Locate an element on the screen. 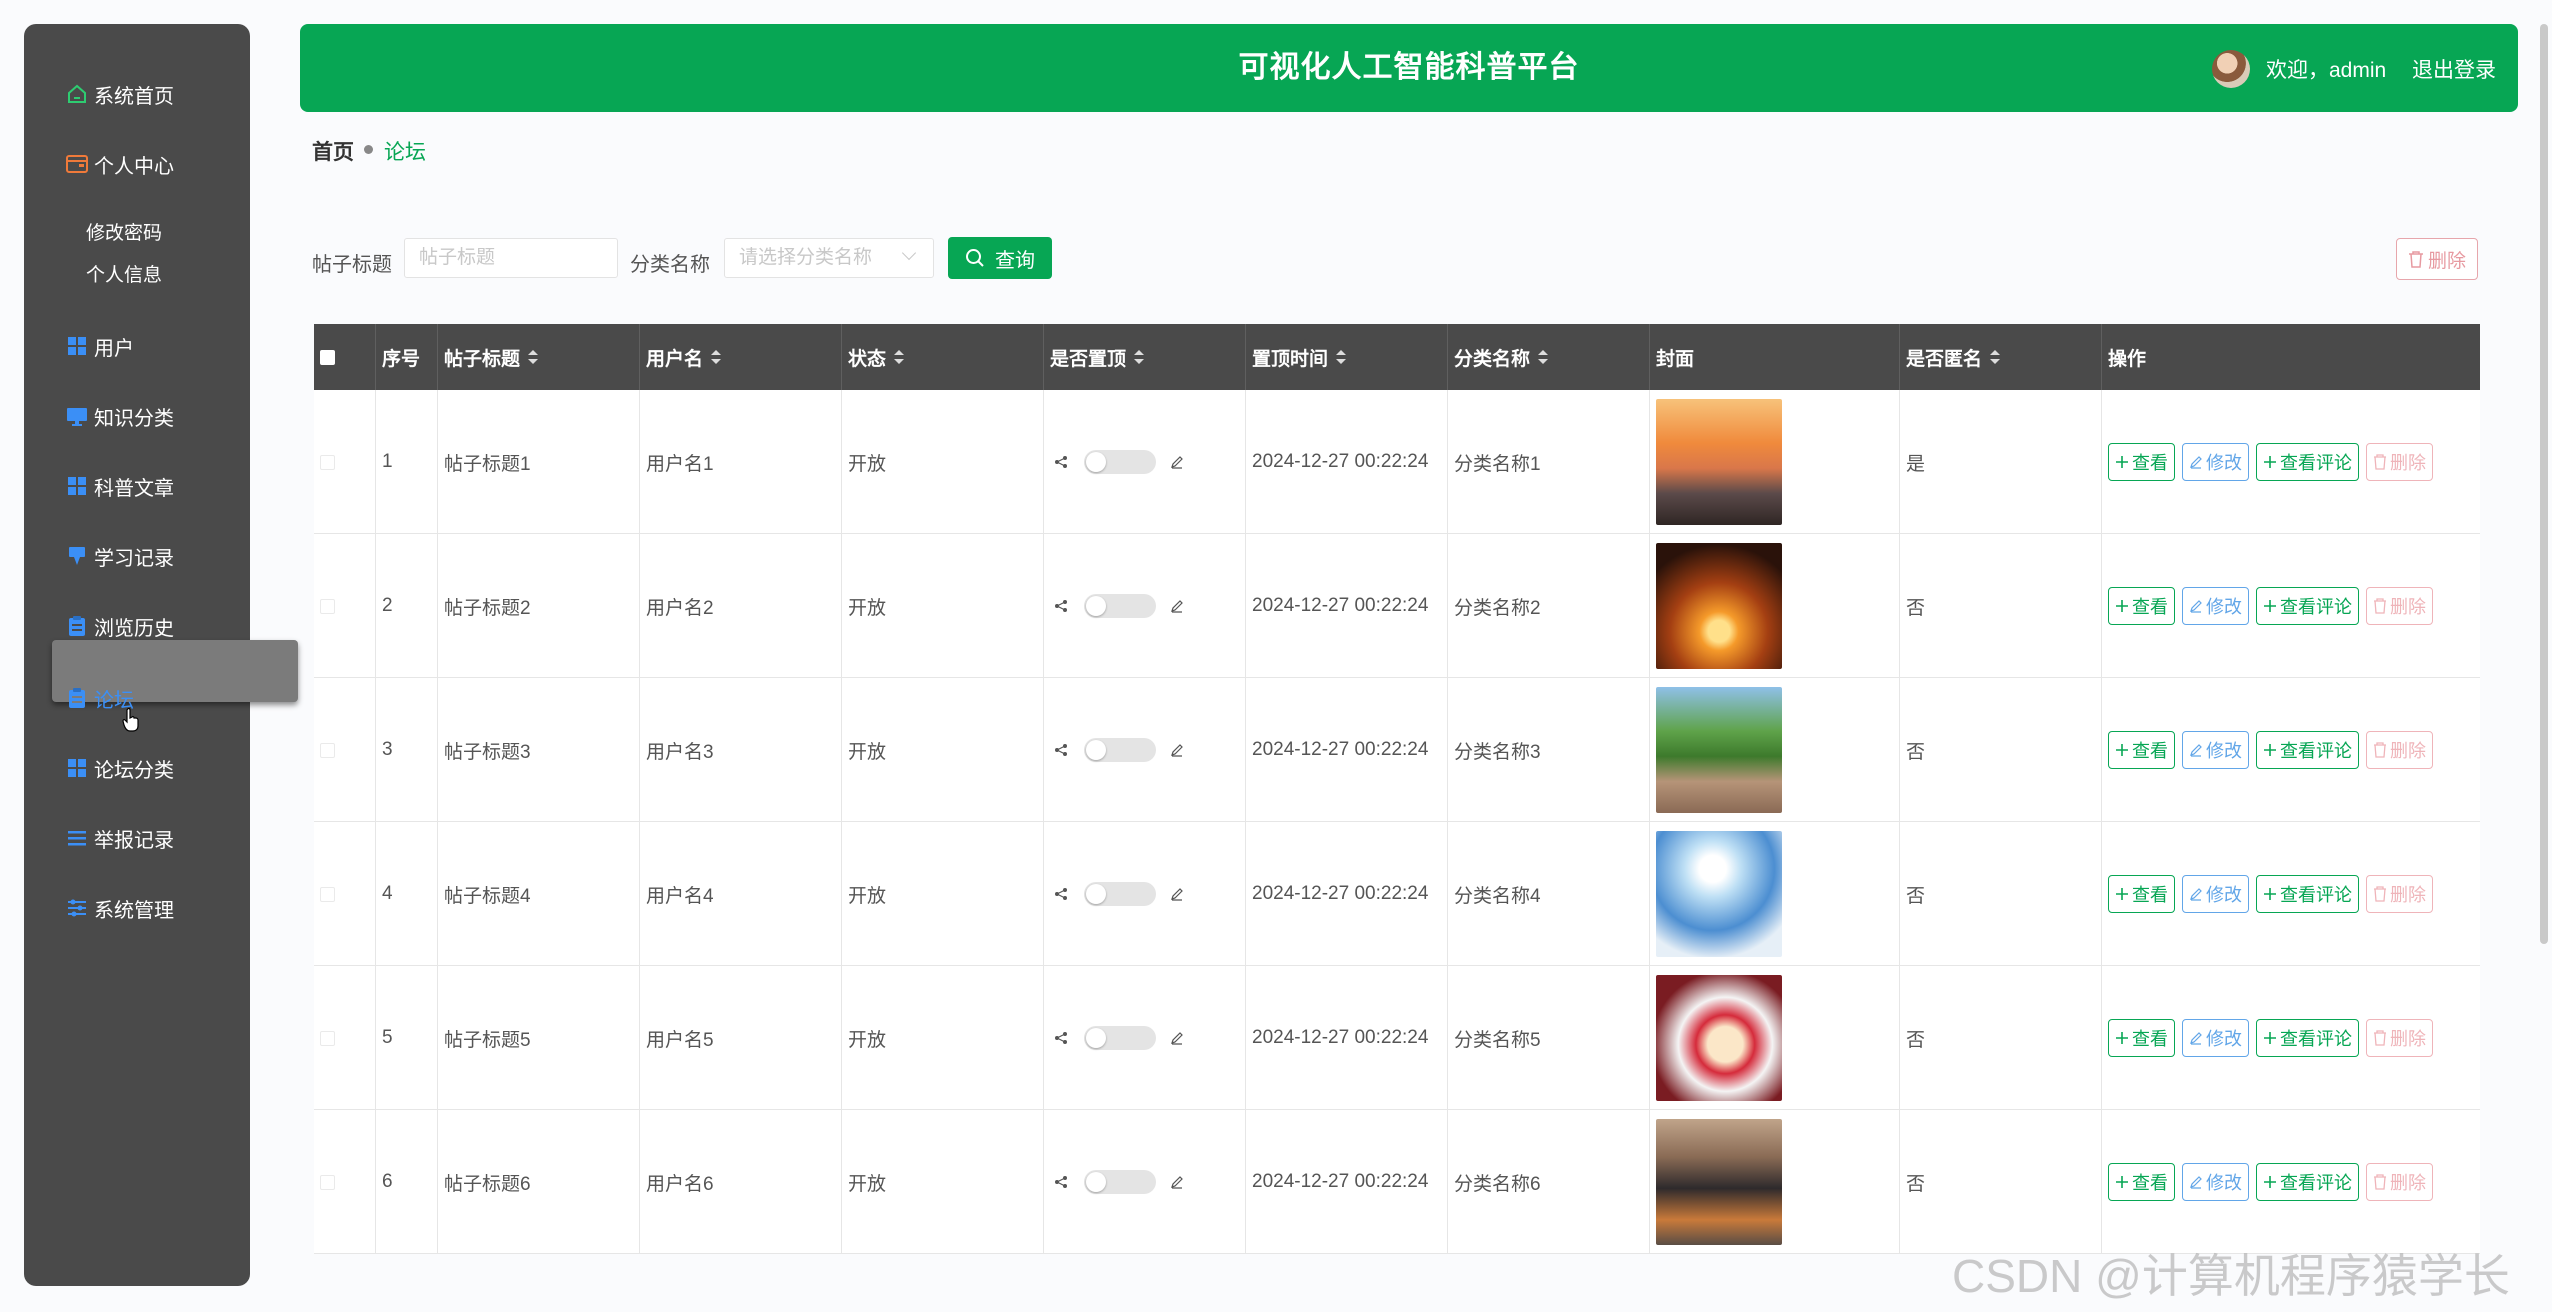 Image resolution: width=2552 pixels, height=1312 pixels. col-title: 帖子标题 is located at coordinates (539, 357).